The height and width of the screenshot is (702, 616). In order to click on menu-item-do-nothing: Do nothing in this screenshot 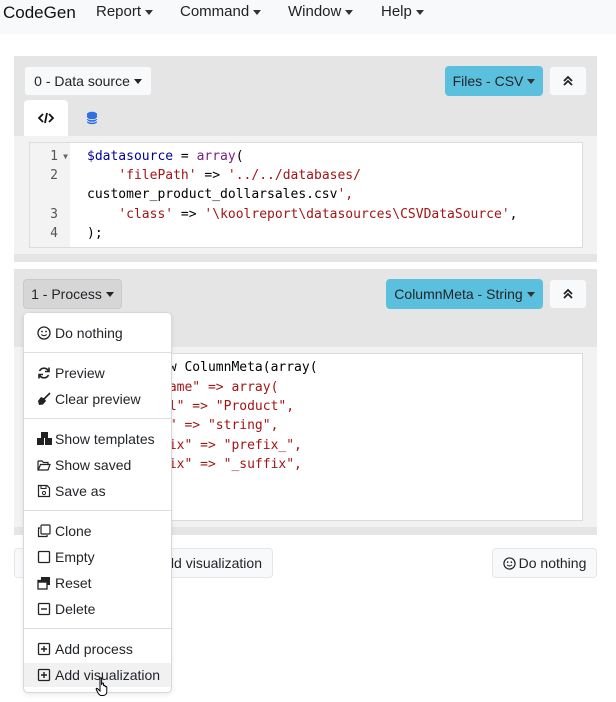, I will do `click(97, 333)`.